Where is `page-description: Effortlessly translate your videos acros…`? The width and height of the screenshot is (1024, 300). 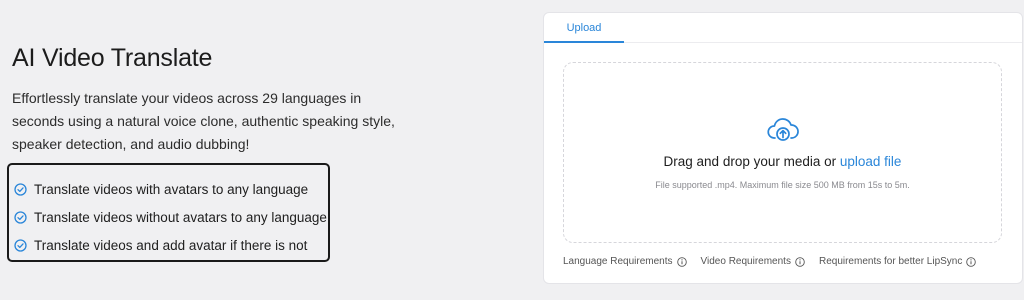 page-description: Effortlessly translate your videos acros… is located at coordinates (203, 121).